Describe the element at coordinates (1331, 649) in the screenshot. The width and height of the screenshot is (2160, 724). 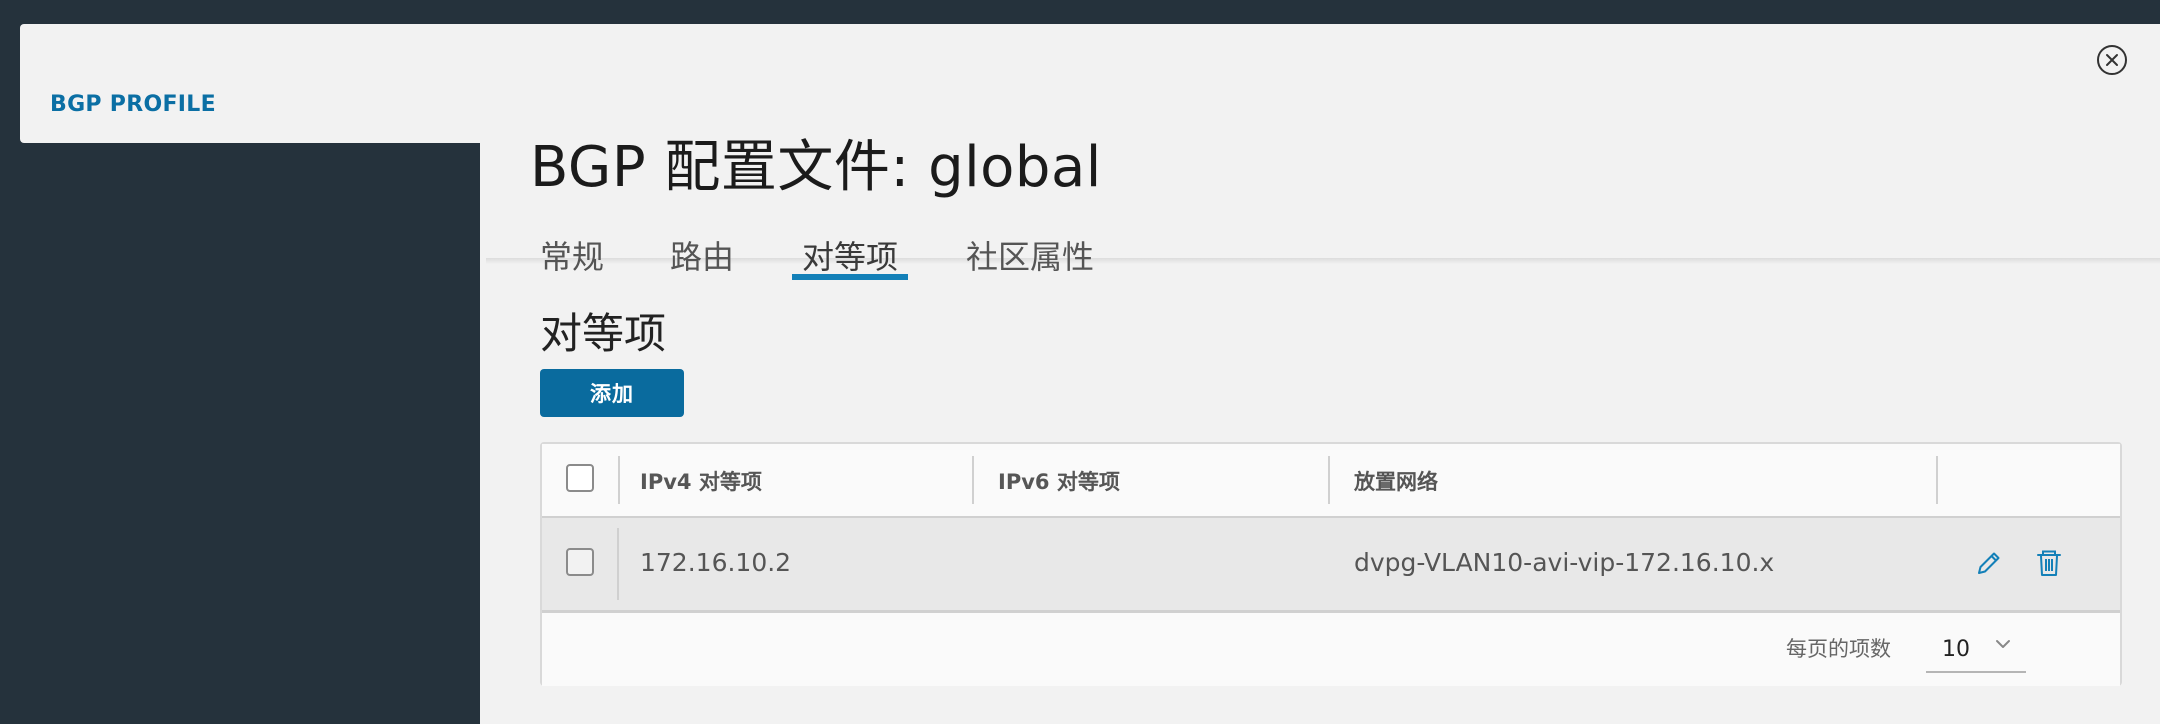
I see `table-footer: 每页的项数 10` at that location.